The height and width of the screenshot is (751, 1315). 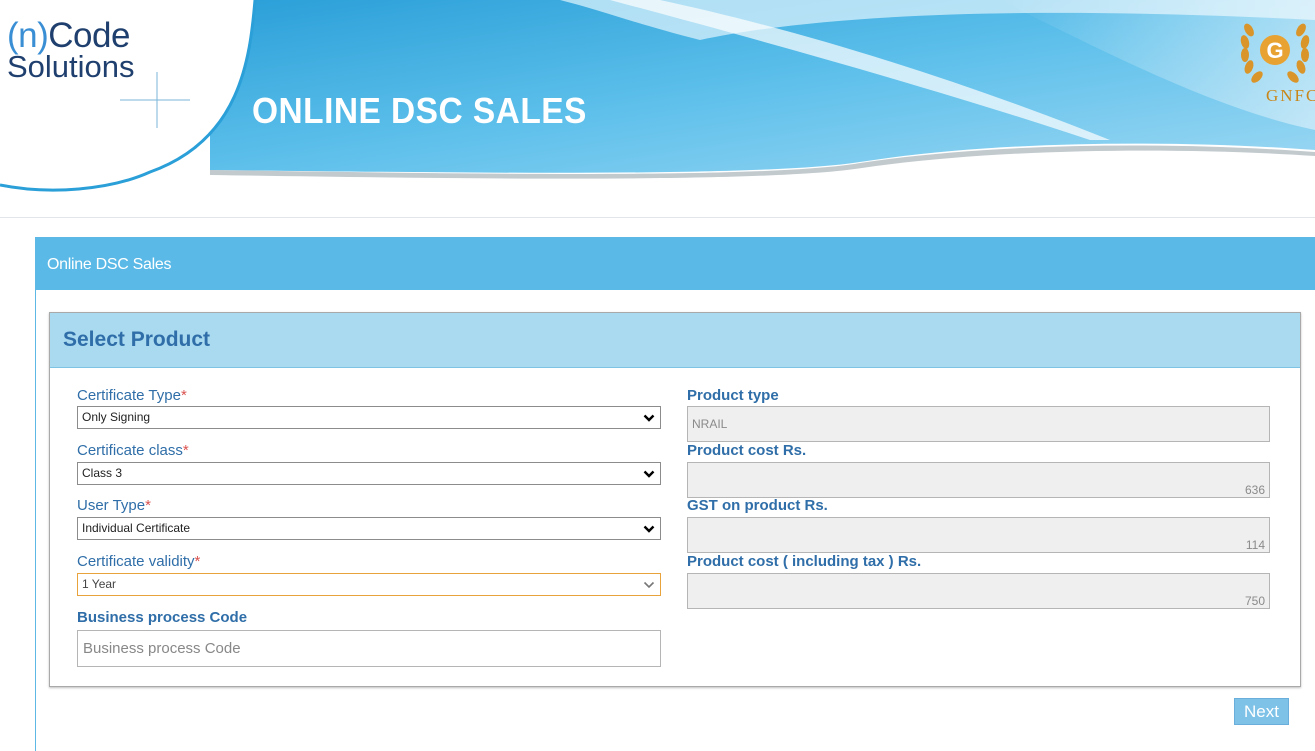 What do you see at coordinates (369, 584) in the screenshot?
I see `certificate-validity-select: 1 Year` at bounding box center [369, 584].